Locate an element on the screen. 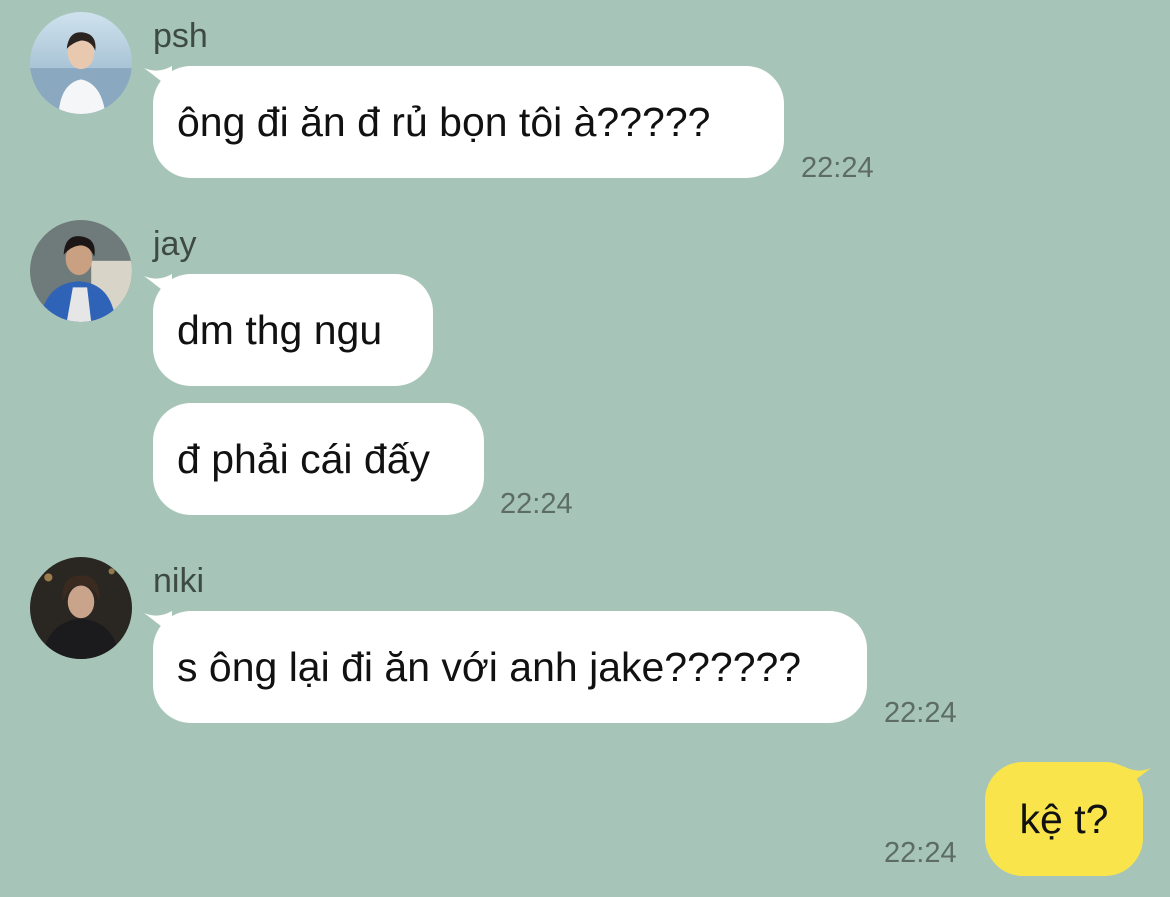 The width and height of the screenshot is (1170, 897). message-bubble-me: kệ t? is located at coordinates (1064, 819).